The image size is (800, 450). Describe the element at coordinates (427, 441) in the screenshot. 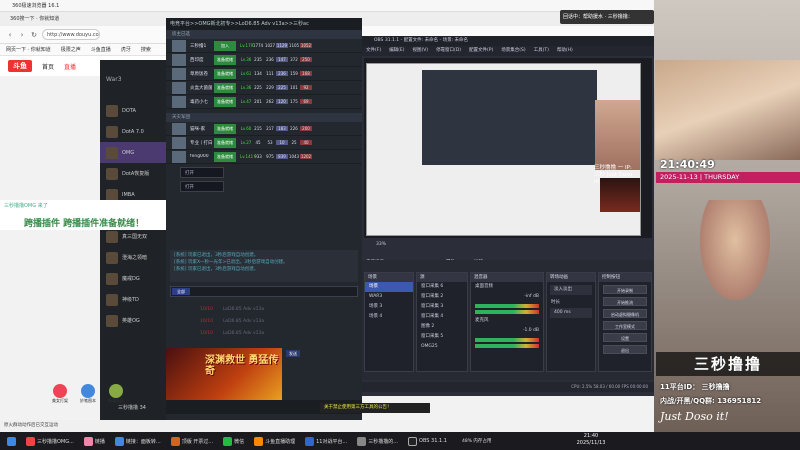

I see `taskbar-item: OBS 31.1.1` at that location.